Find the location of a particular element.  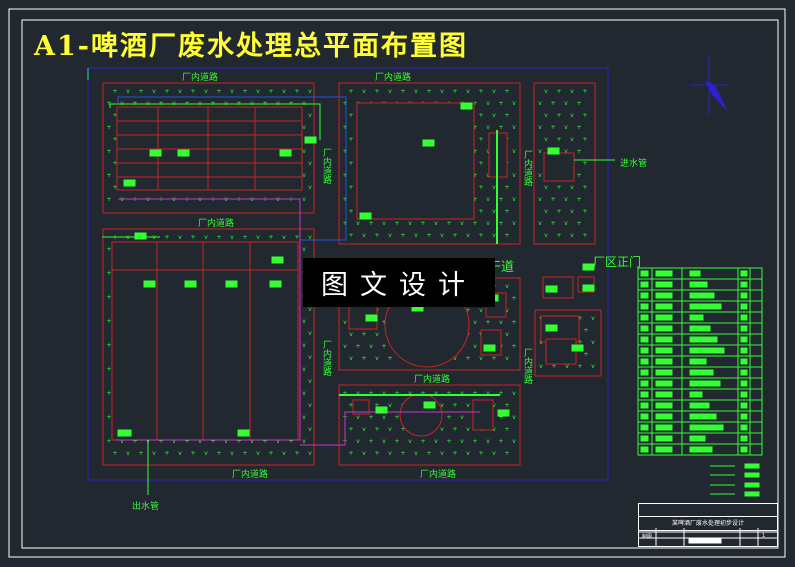

outlet-pipe-label: 出水管 is located at coordinates (146, 507).